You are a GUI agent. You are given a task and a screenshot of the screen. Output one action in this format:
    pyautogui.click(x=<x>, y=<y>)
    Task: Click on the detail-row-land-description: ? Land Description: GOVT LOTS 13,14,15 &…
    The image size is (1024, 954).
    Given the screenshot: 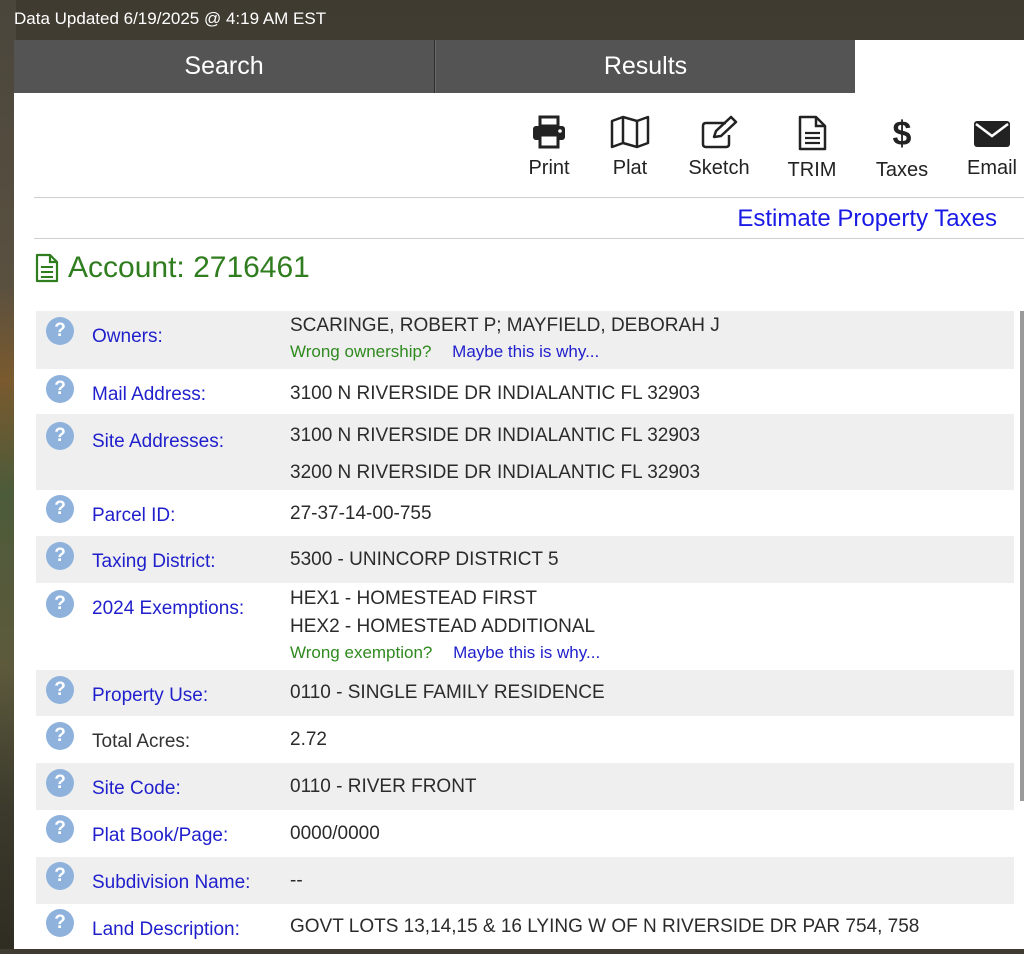 What is the action you would take?
    pyautogui.click(x=525, y=929)
    